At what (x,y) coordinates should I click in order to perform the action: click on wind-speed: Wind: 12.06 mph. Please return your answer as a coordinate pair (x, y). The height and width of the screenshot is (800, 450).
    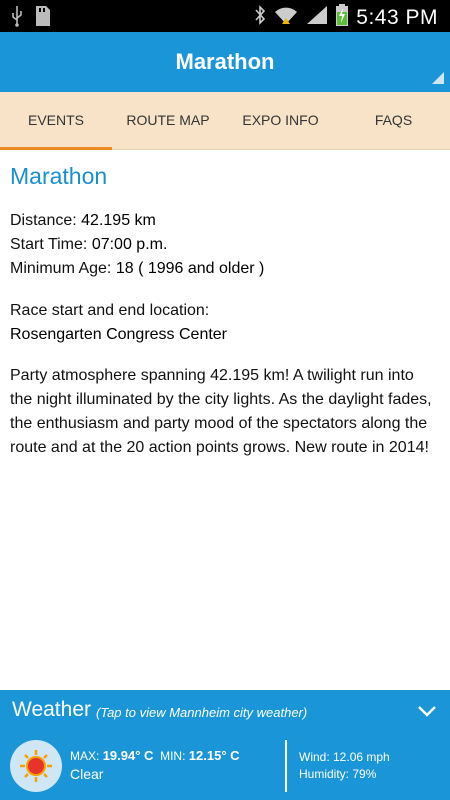
    Looking at the image, I should click on (344, 757).